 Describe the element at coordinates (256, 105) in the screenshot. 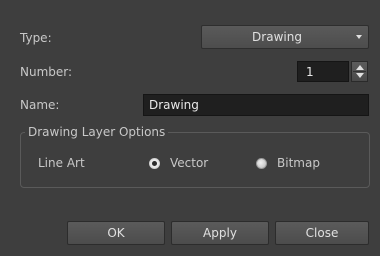

I see `name-input: Drawing` at that location.